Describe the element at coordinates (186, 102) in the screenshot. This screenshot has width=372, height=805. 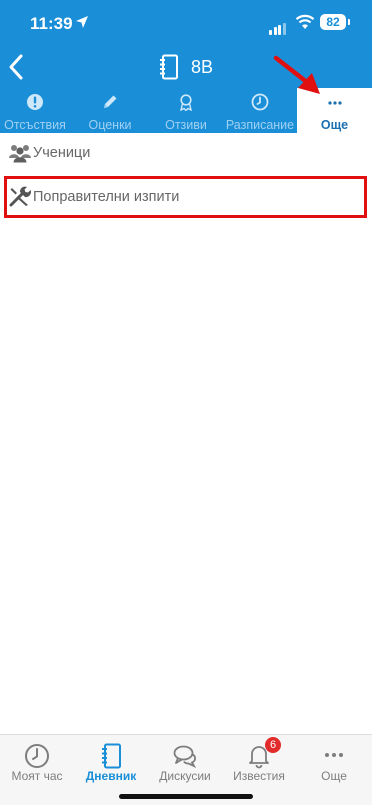
I see `award-icon` at that location.